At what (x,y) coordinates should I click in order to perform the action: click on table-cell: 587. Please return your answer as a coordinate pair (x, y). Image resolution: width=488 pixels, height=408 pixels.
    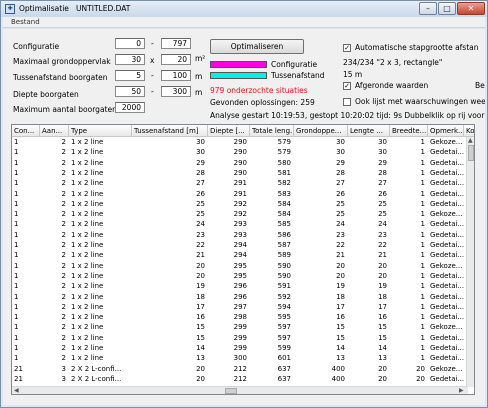
    Looking at the image, I should click on (284, 245).